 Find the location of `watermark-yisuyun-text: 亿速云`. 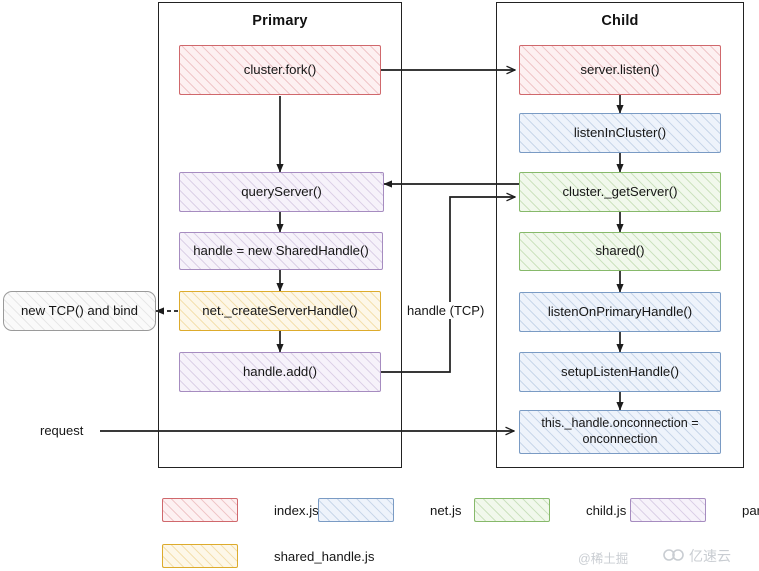

watermark-yisuyun-text: 亿速云 is located at coordinates (710, 556).